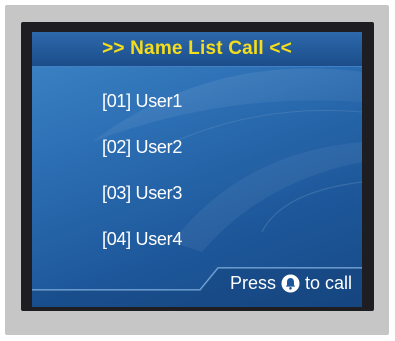  I want to click on title-bar: >> Name List Call <<, so click(197, 49).